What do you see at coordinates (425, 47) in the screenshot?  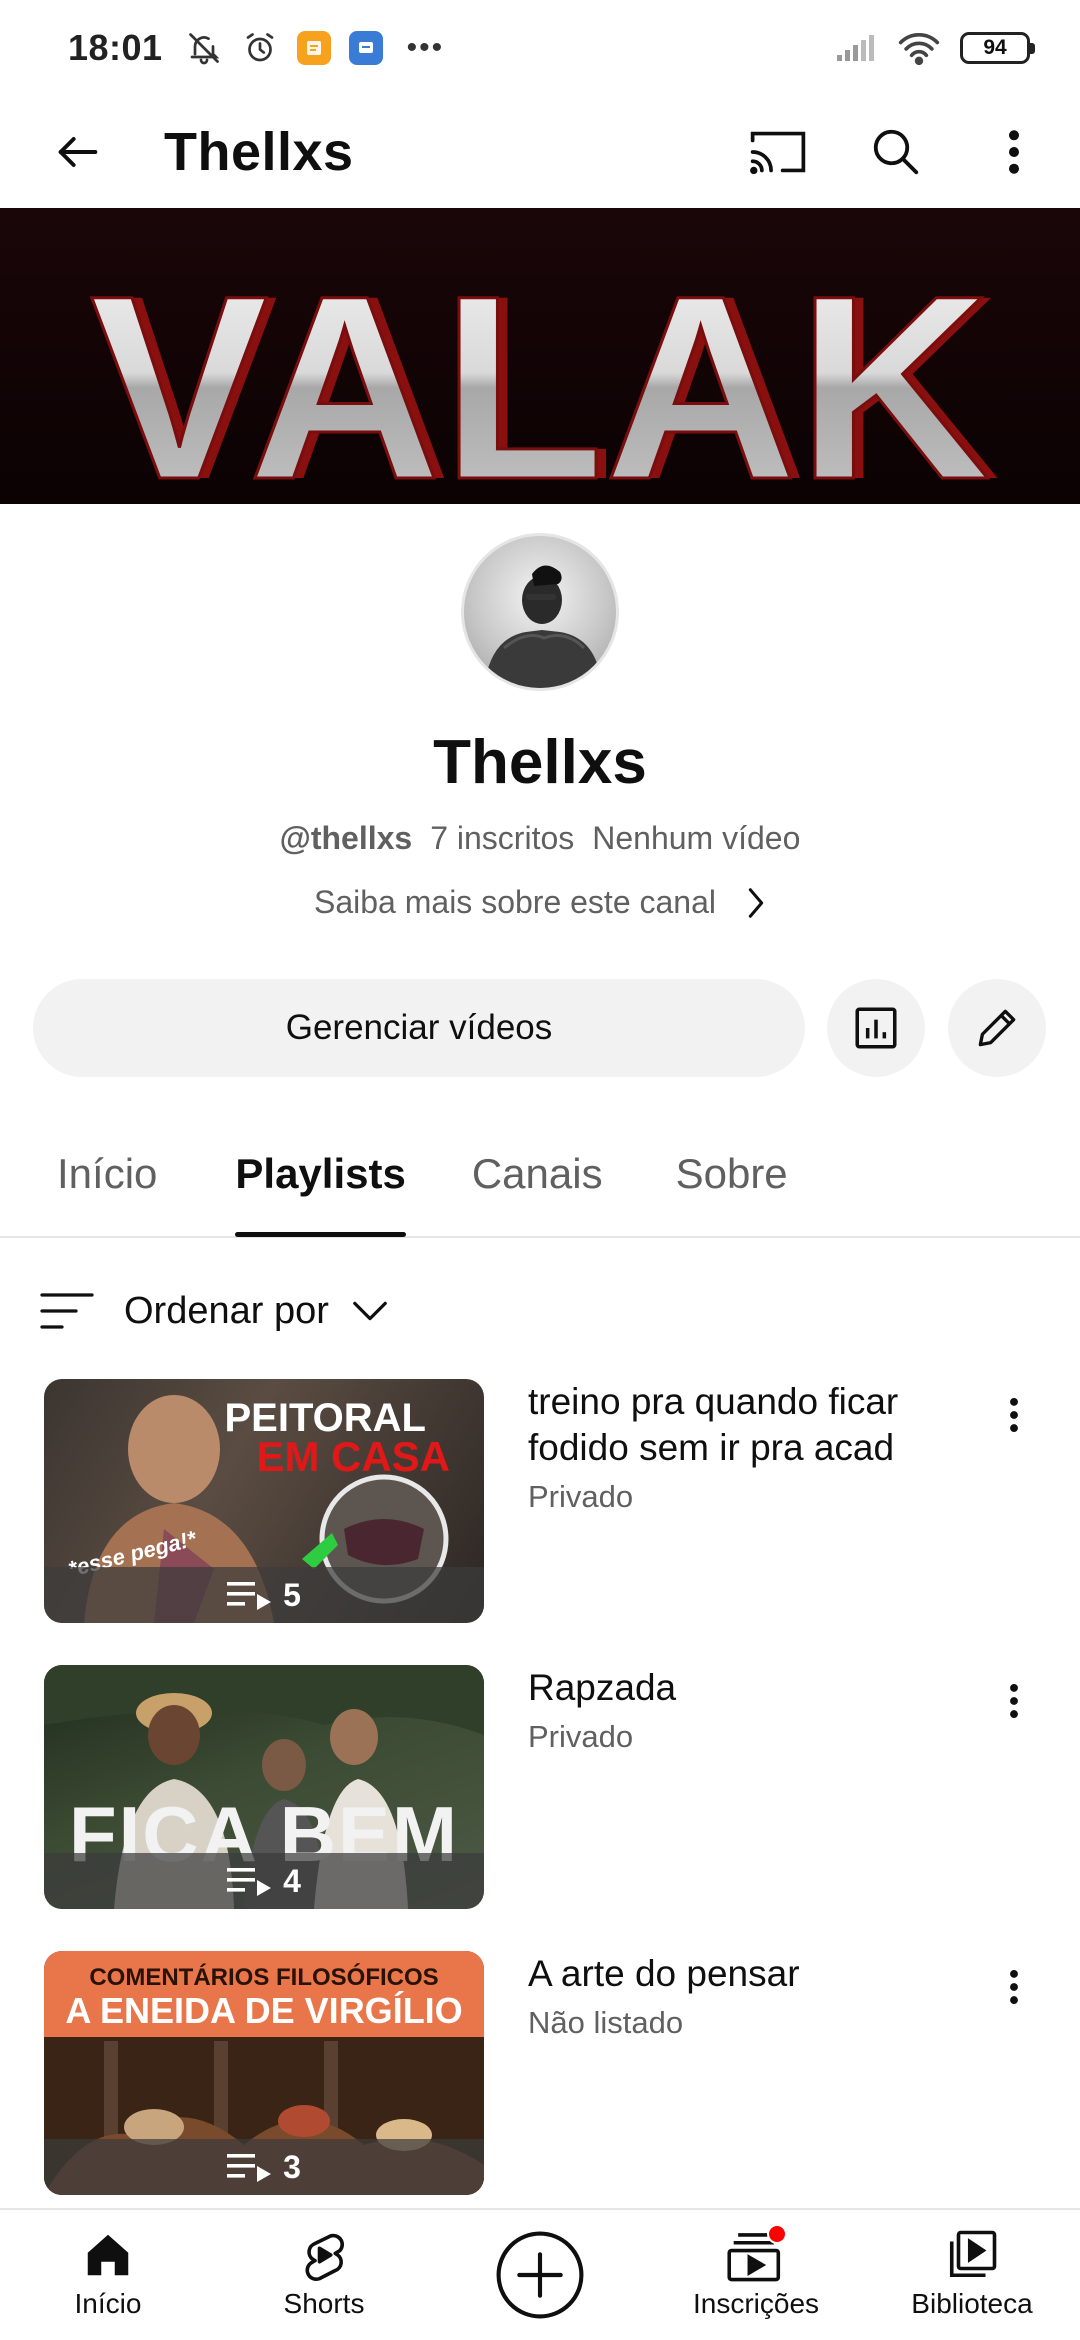 I see `more-notifications-icon: •••` at bounding box center [425, 47].